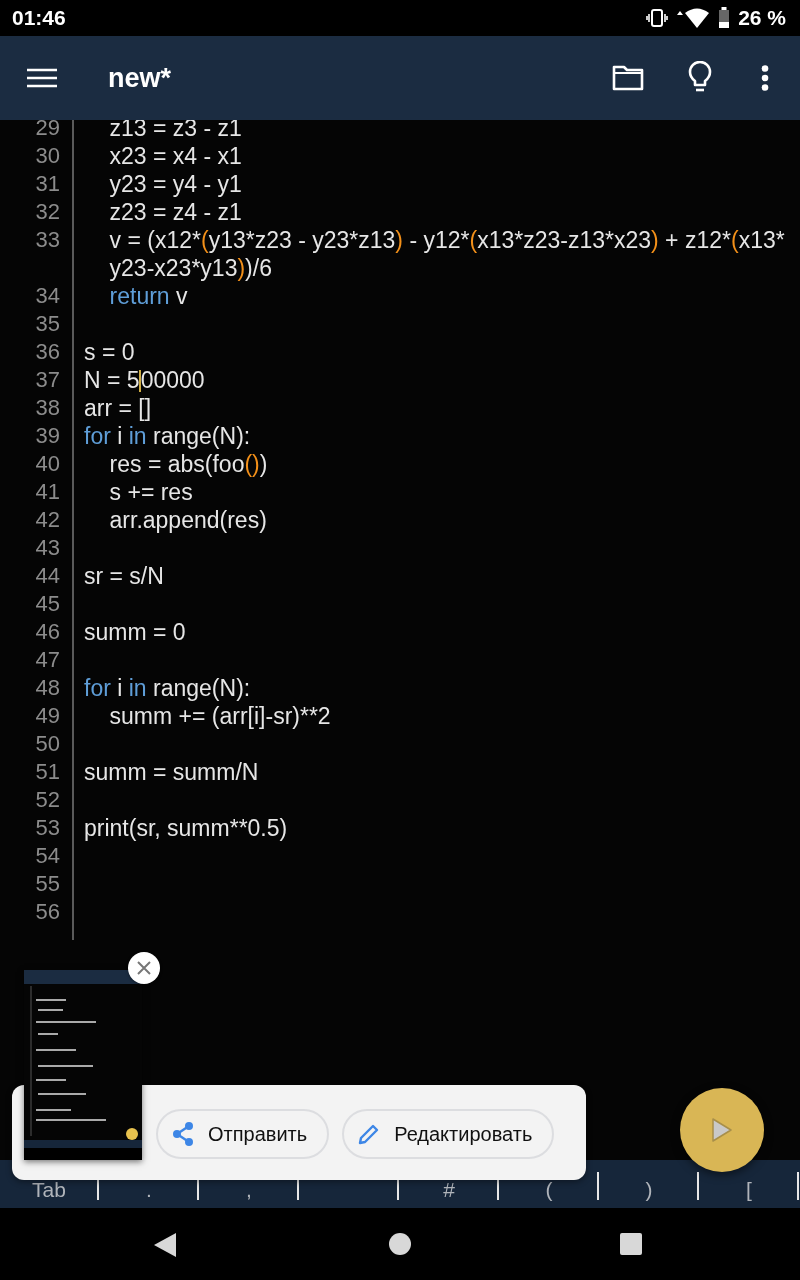 Image resolution: width=800 pixels, height=1280 pixels. I want to click on code-line: arr = [], so click(118, 408).